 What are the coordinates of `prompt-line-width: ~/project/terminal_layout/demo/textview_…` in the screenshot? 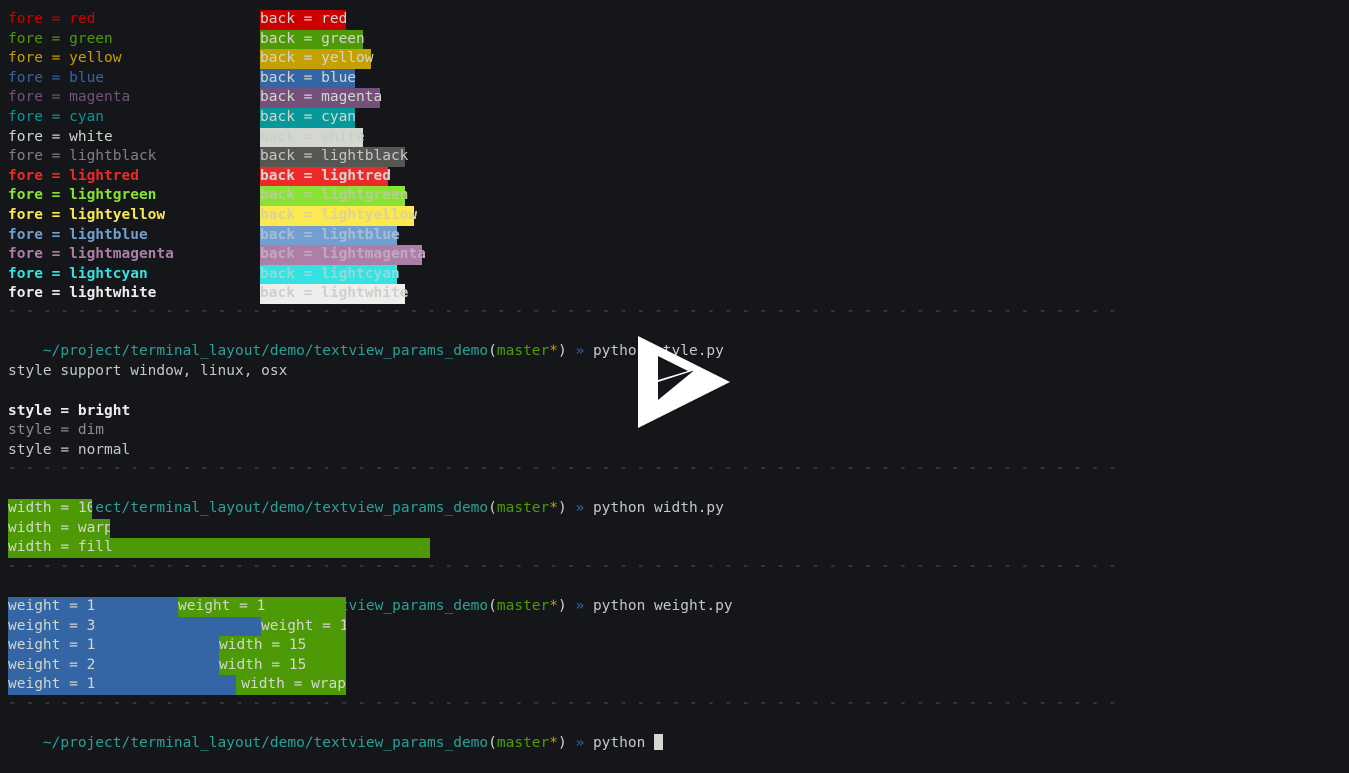 It's located at (366, 497).